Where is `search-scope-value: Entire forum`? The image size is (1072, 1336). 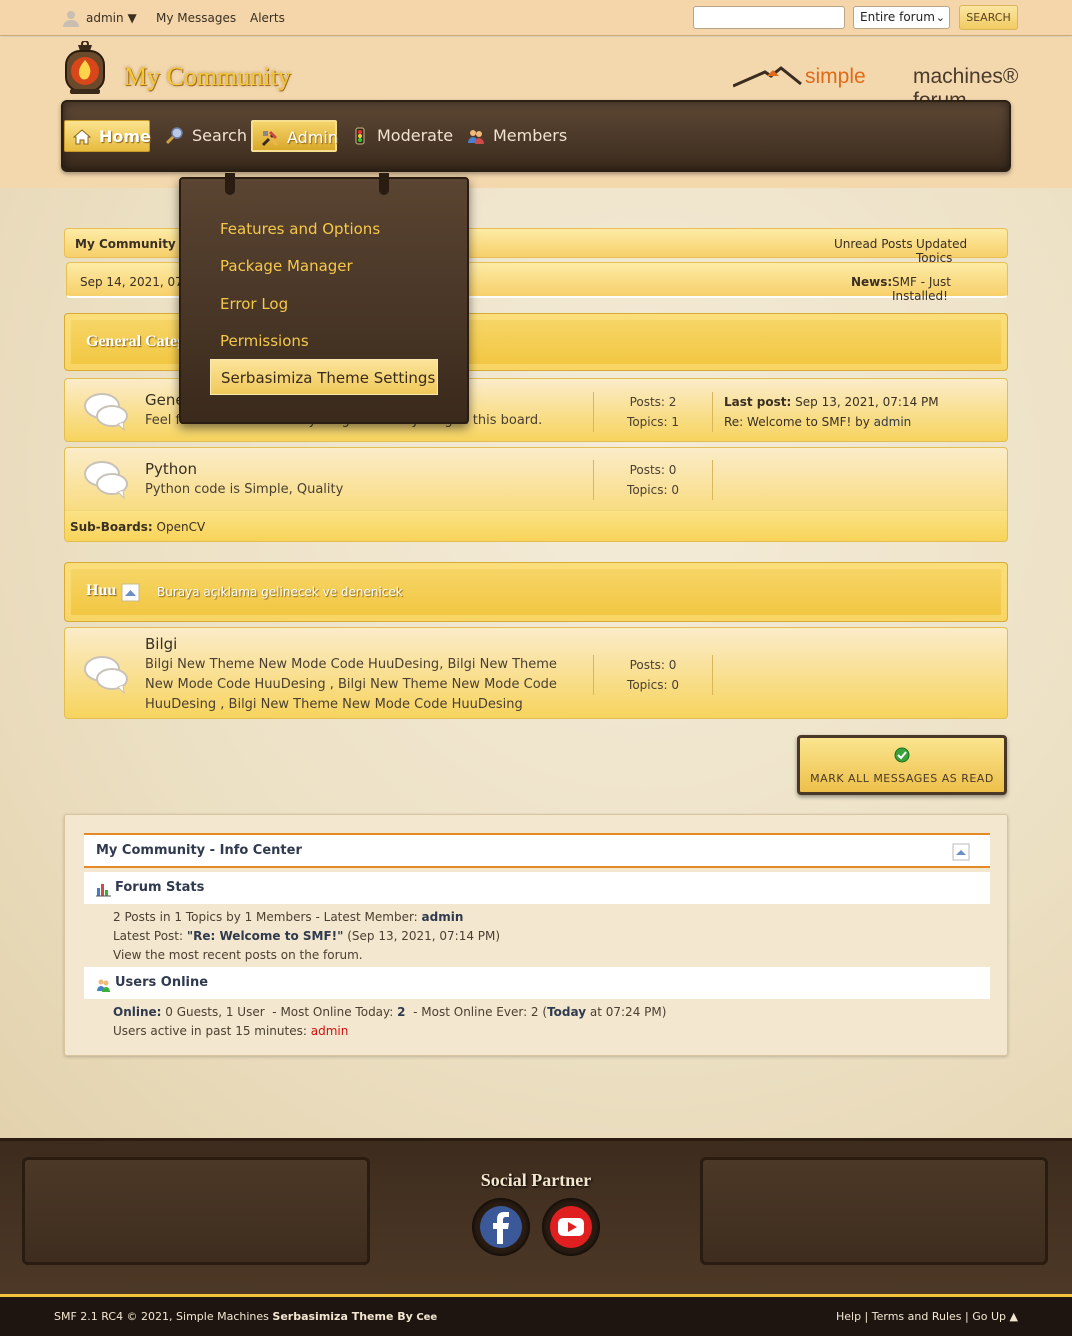
search-scope-value: Entire forum is located at coordinates (897, 17).